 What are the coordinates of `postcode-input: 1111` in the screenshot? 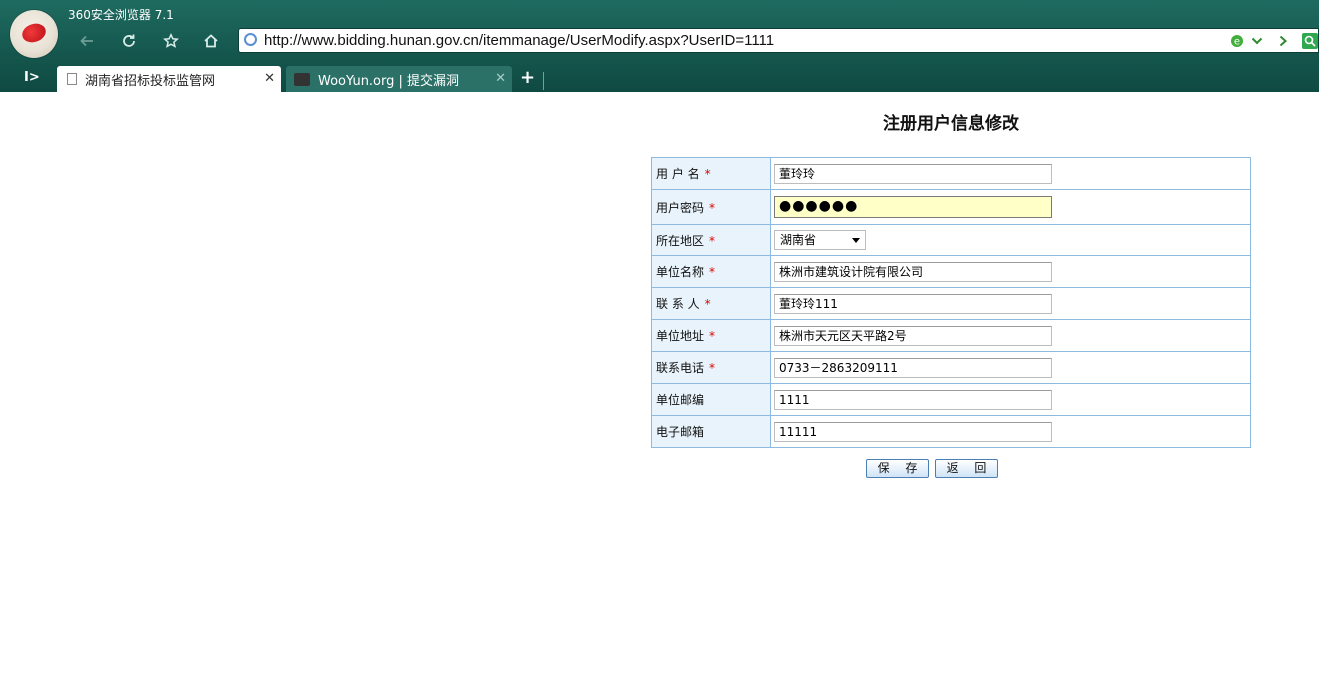 It's located at (913, 399).